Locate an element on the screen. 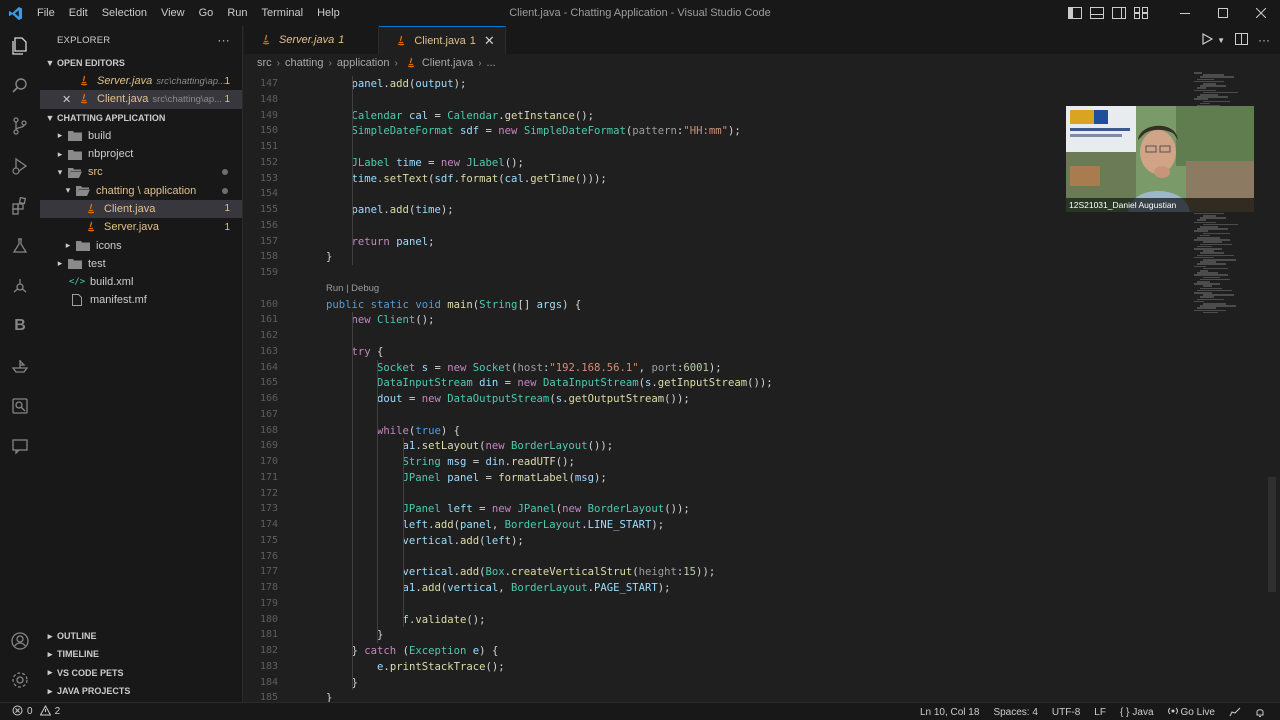 This screenshot has width=1280, height=720. participant-name: 12S21031_Daniel Augustian is located at coordinates (1160, 205).